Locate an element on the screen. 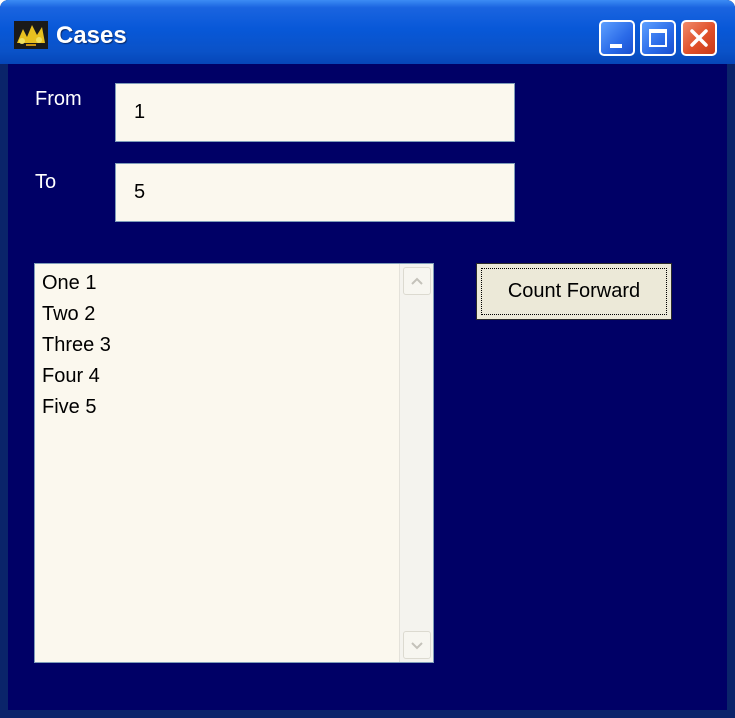 The height and width of the screenshot is (718, 735). close-icon is located at coordinates (699, 38).